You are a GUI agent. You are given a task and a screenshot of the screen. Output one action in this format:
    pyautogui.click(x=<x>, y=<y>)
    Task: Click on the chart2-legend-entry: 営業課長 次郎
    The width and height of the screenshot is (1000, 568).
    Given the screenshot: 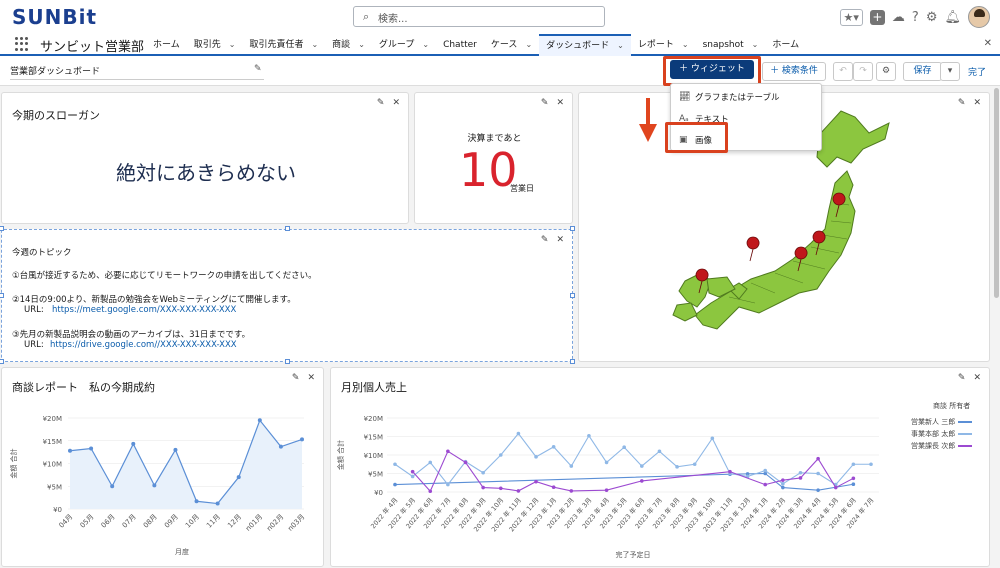 What is the action you would take?
    pyautogui.click(x=942, y=446)
    